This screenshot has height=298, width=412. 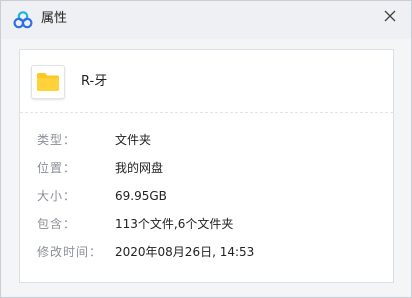 What do you see at coordinates (206, 196) in the screenshot?
I see `property-row-size: 大小： 69.95GB` at bounding box center [206, 196].